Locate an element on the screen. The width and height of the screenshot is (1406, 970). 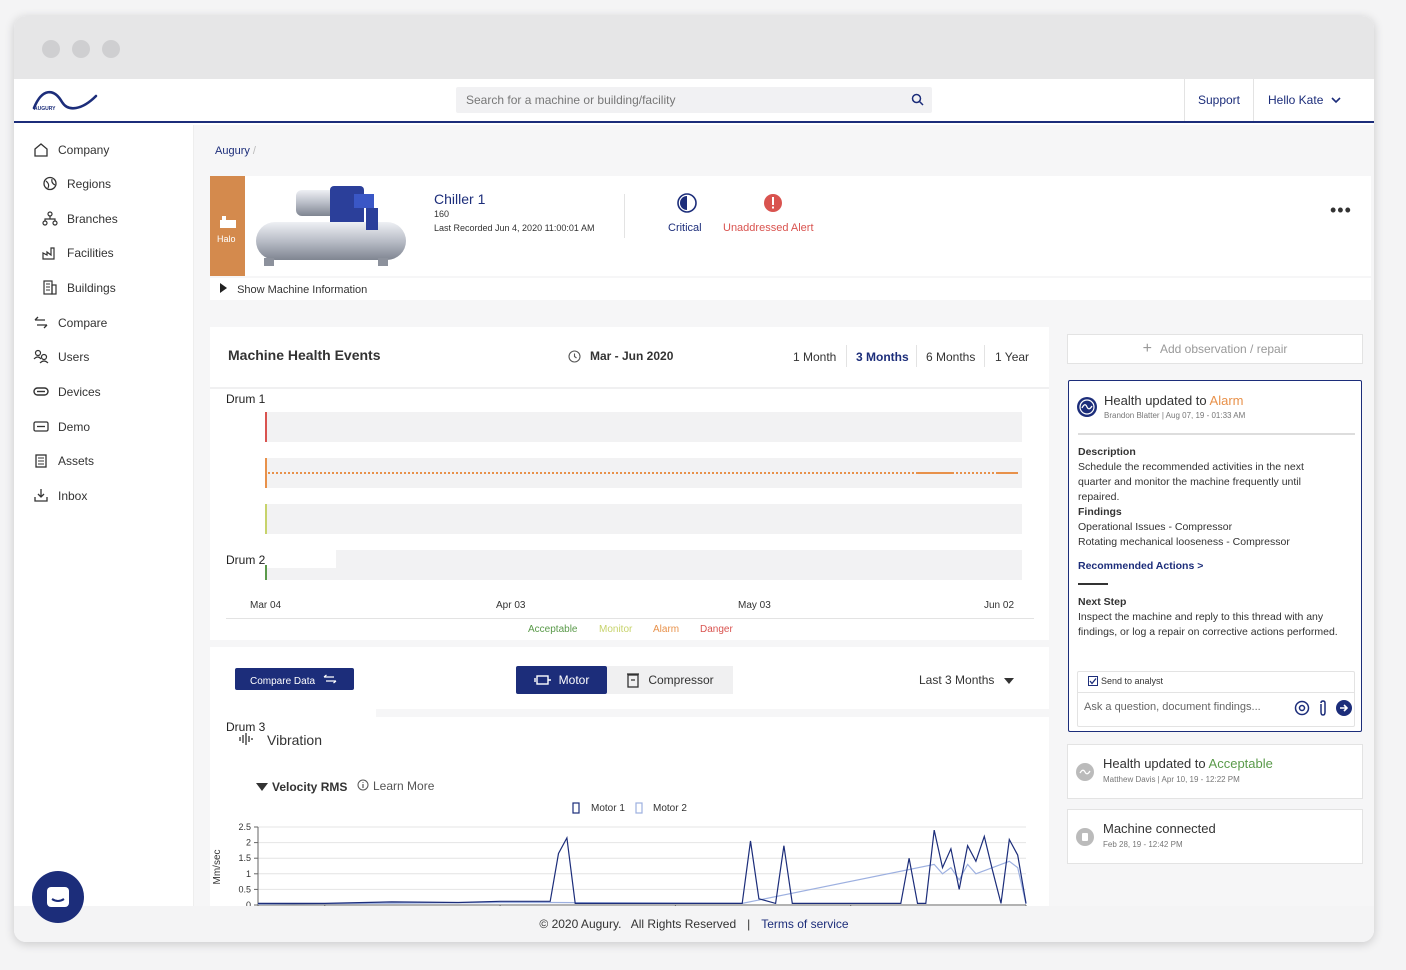
y-tick-label: 2.5 is located at coordinates (244, 827).